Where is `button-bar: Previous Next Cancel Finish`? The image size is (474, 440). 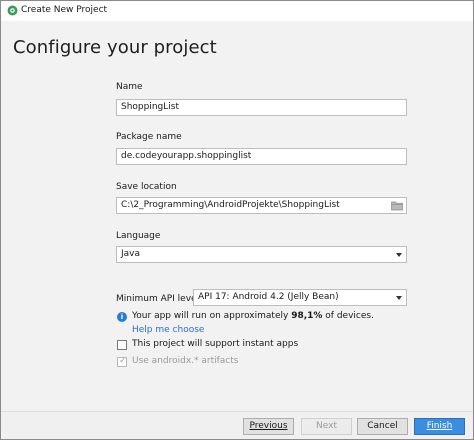
button-bar: Previous Next Cancel Finish is located at coordinates (237, 425).